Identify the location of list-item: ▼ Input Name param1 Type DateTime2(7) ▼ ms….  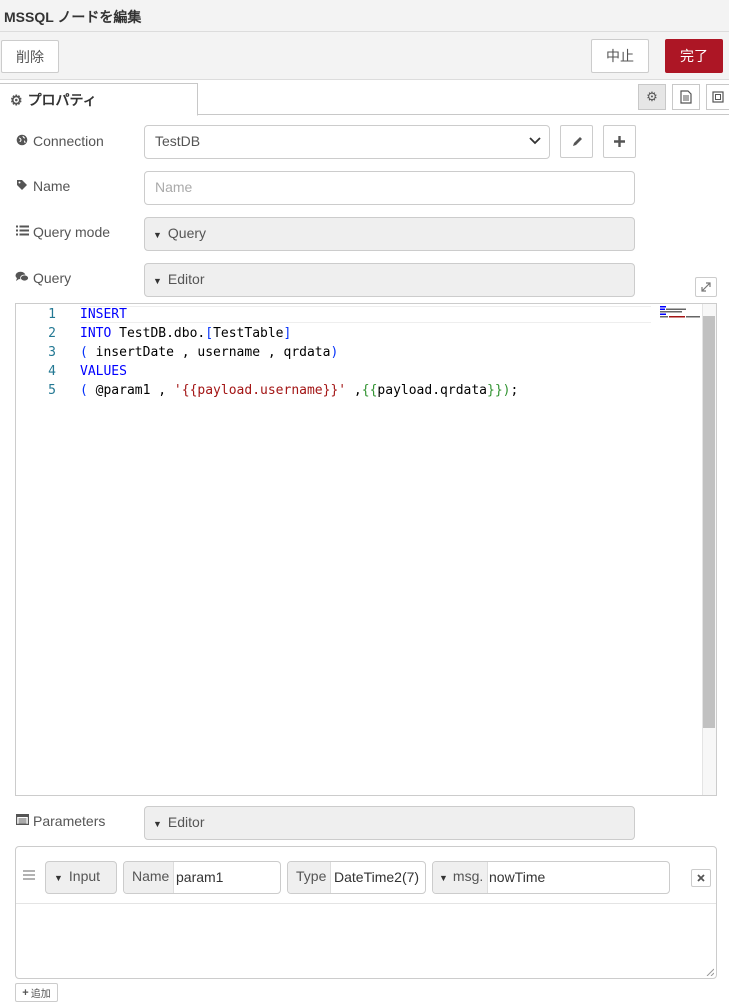
(366, 875).